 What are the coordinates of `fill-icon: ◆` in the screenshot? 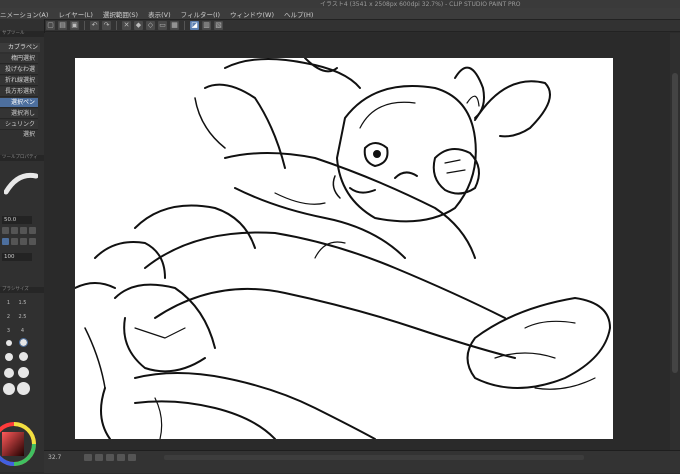 It's located at (138, 25).